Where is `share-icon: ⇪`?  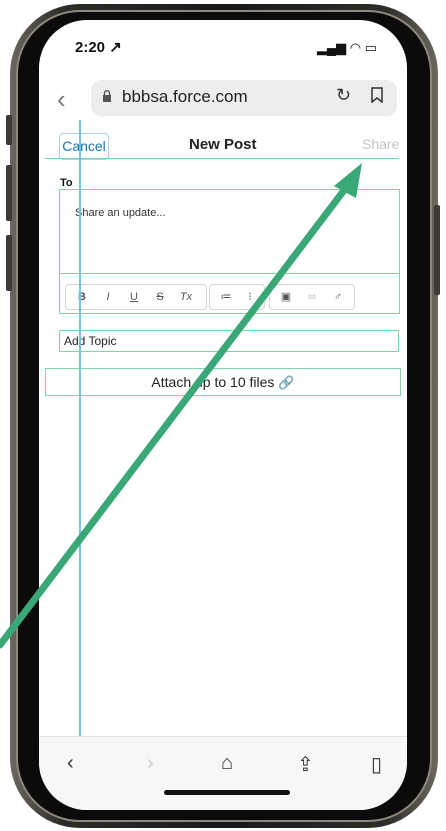
share-icon: ⇪ is located at coordinates (305, 764).